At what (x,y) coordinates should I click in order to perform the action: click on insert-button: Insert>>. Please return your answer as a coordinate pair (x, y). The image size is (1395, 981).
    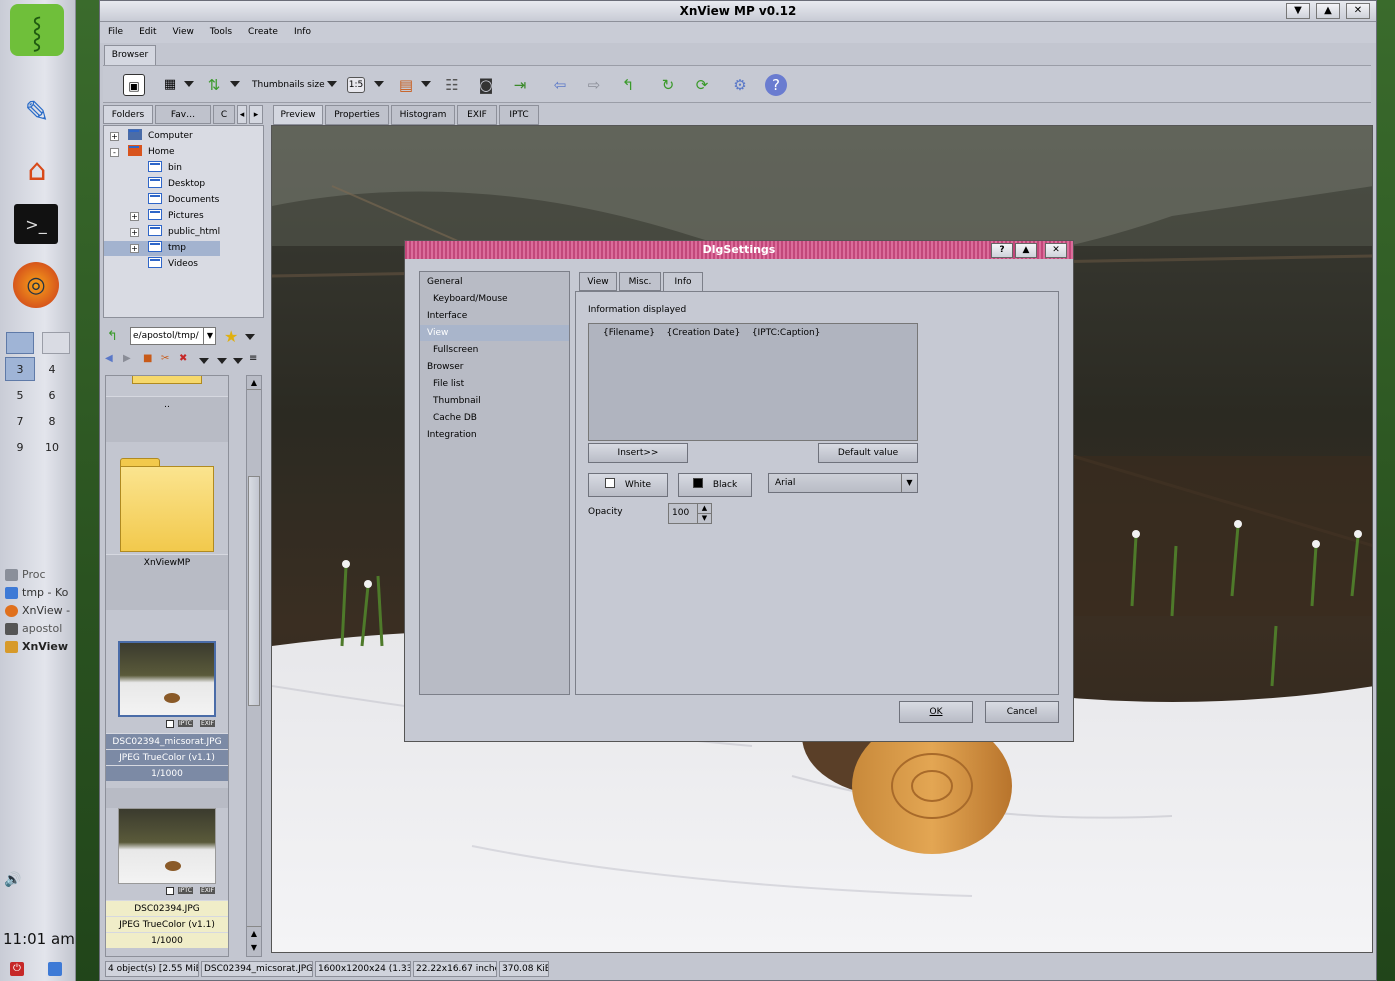
    Looking at the image, I should click on (638, 453).